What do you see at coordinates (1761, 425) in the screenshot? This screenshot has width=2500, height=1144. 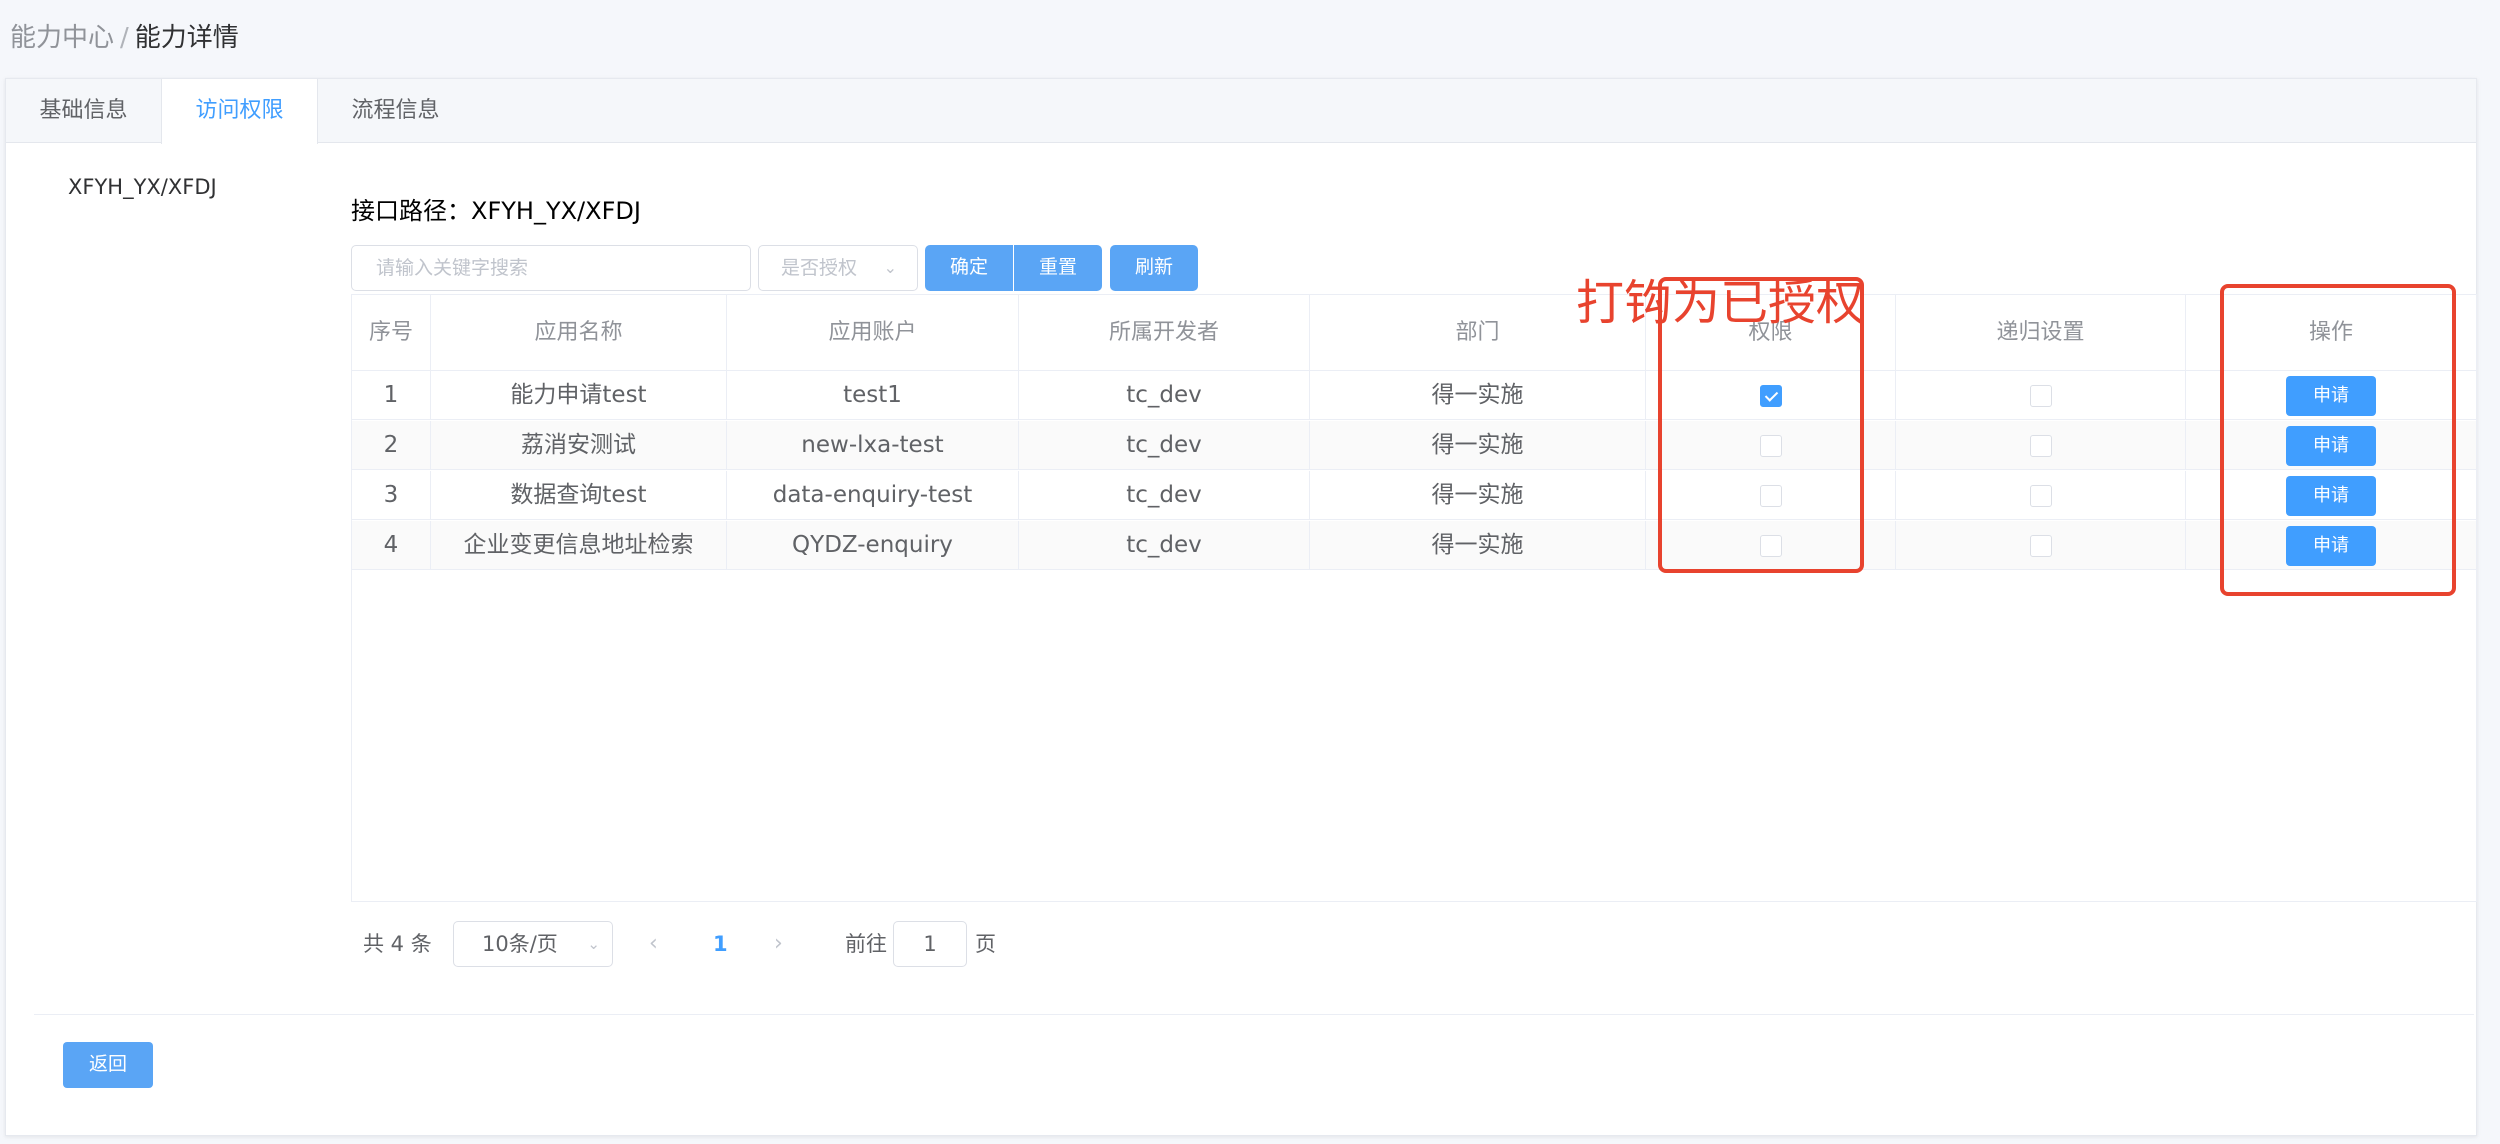 I see `annotation-box-permission` at bounding box center [1761, 425].